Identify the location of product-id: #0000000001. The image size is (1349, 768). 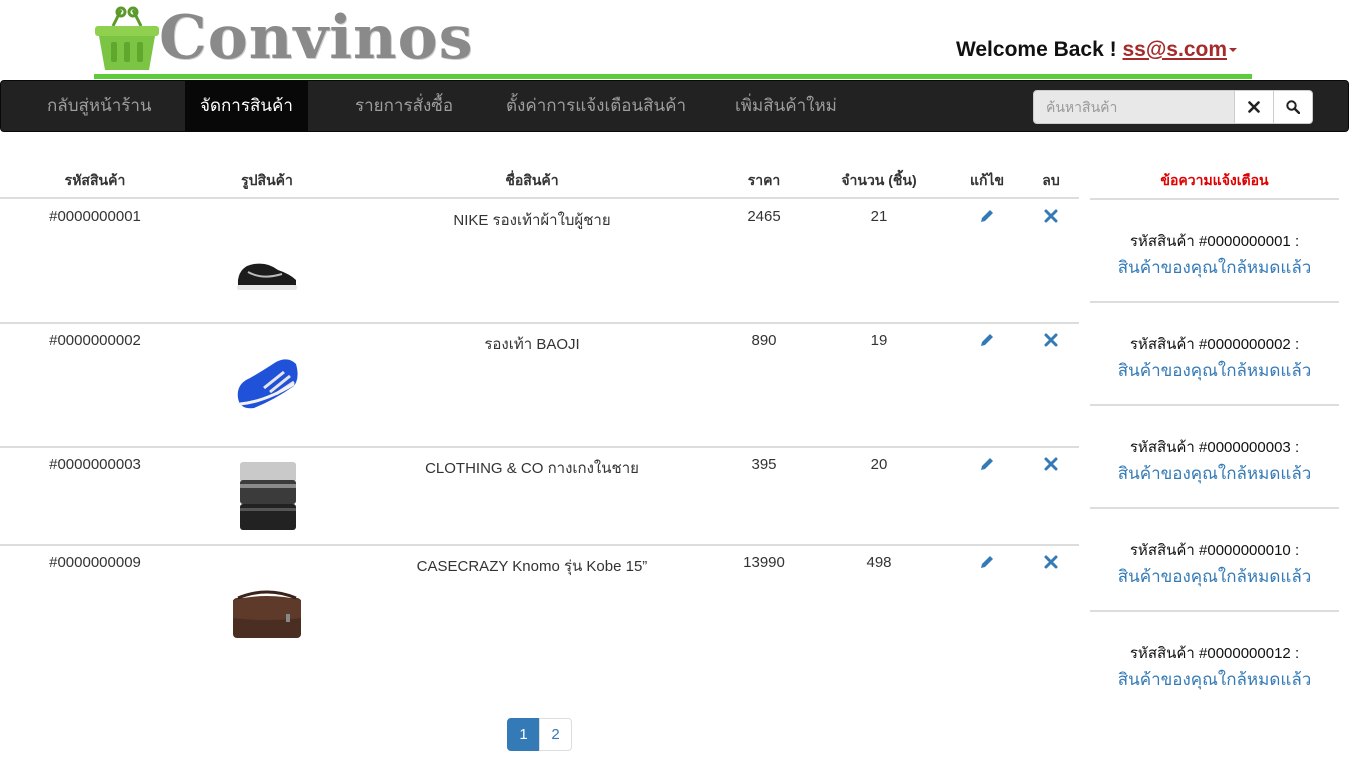
(95, 216).